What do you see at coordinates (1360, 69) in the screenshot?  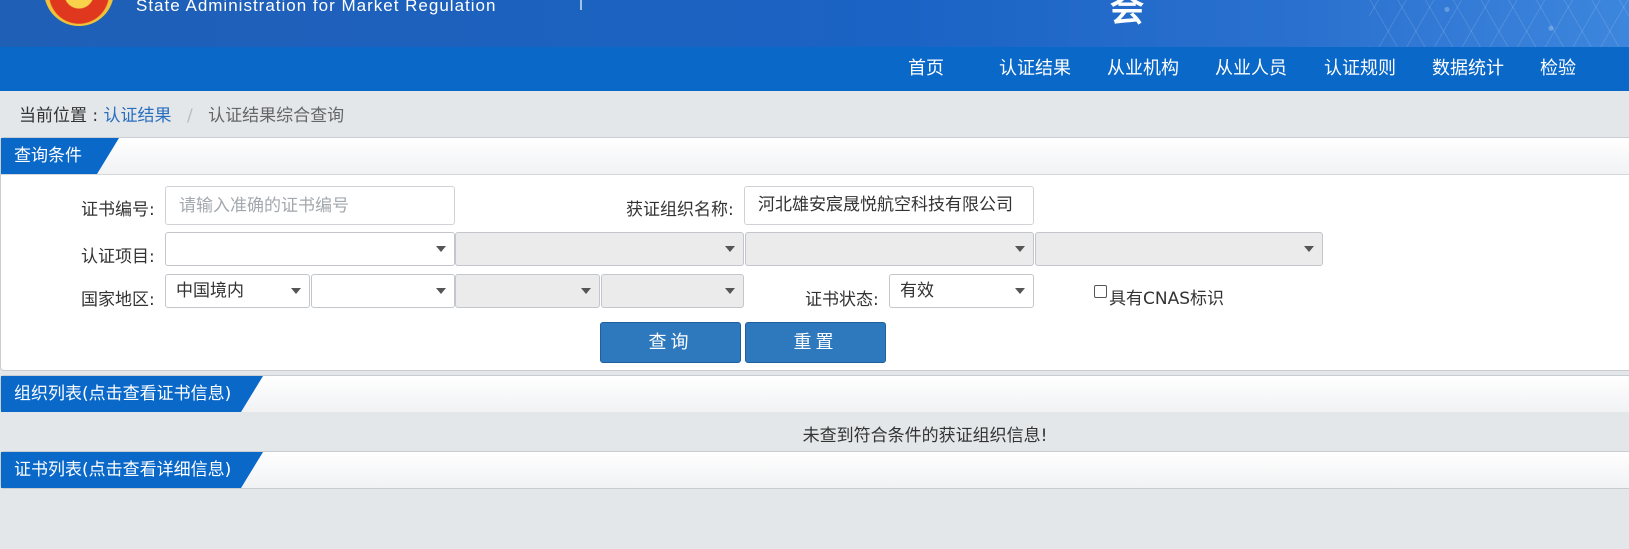 I see `nav-item-rules: 认证规则` at bounding box center [1360, 69].